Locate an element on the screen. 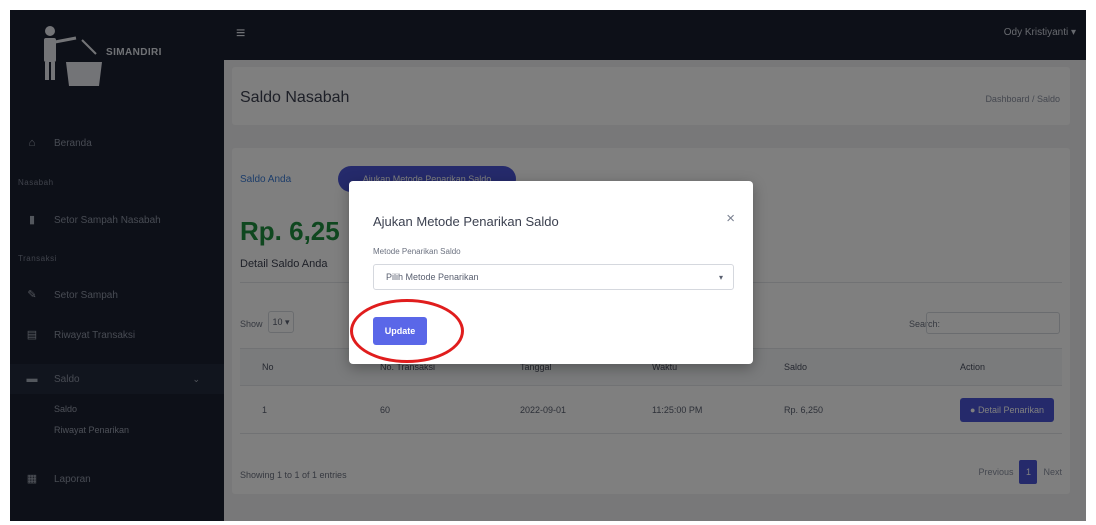  update-button: Update is located at coordinates (400, 331).